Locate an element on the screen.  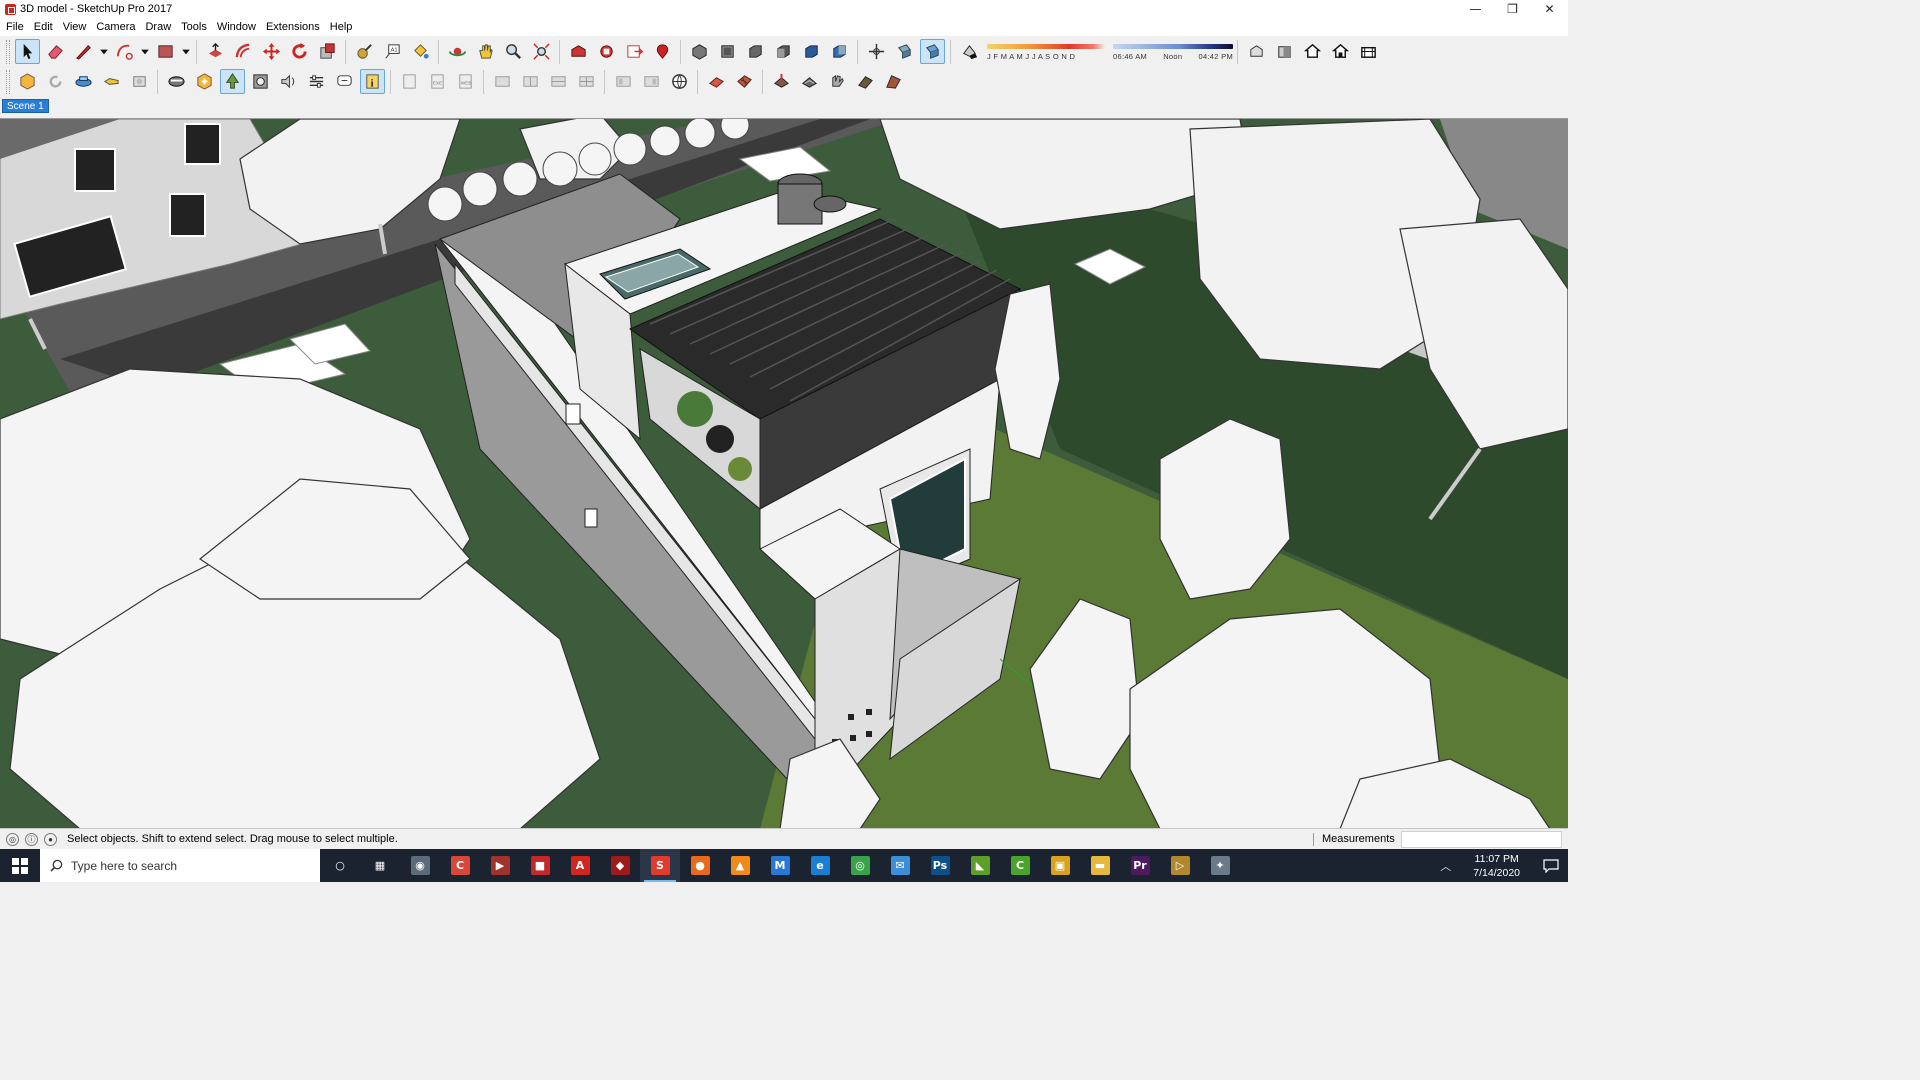
print-icon is located at coordinates (139, 81).